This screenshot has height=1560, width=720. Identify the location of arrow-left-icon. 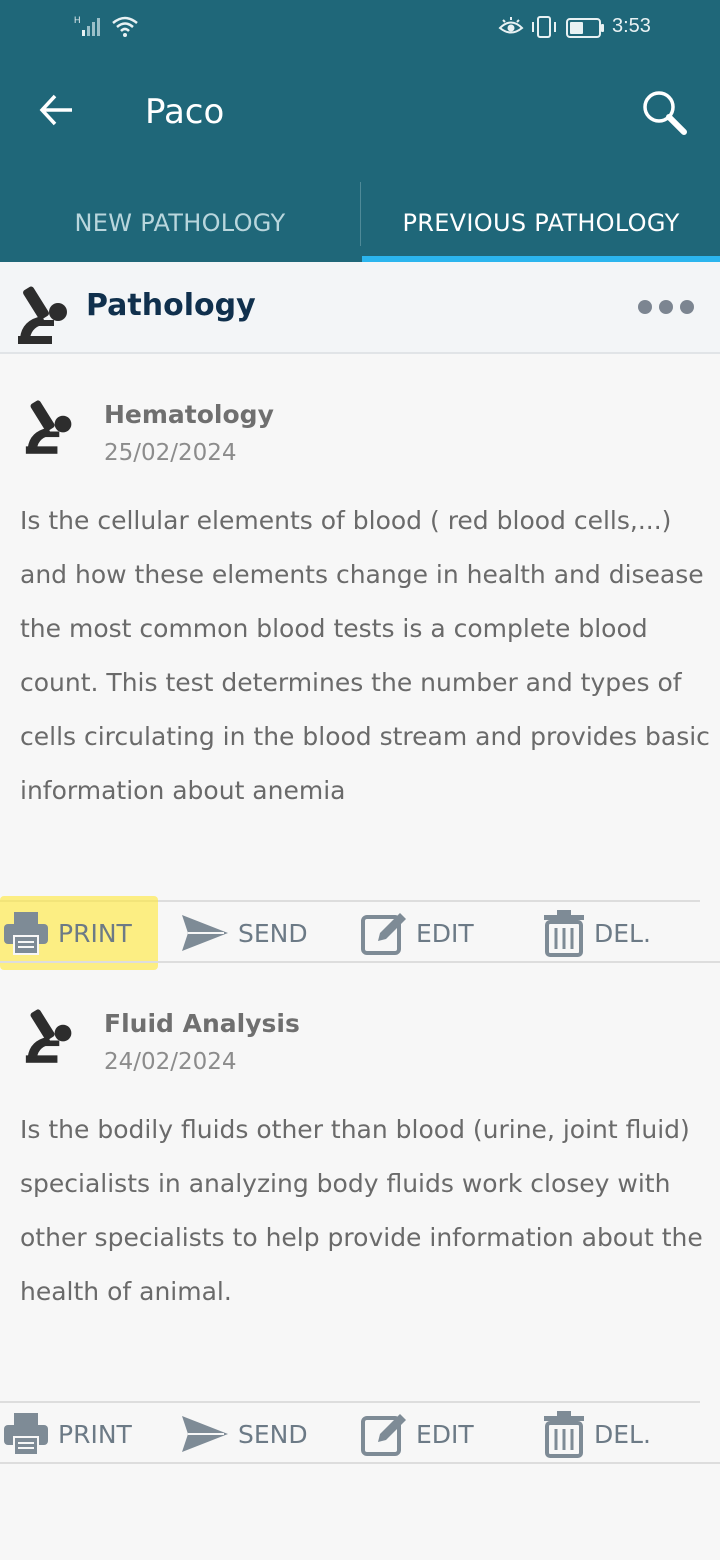
(55, 110).